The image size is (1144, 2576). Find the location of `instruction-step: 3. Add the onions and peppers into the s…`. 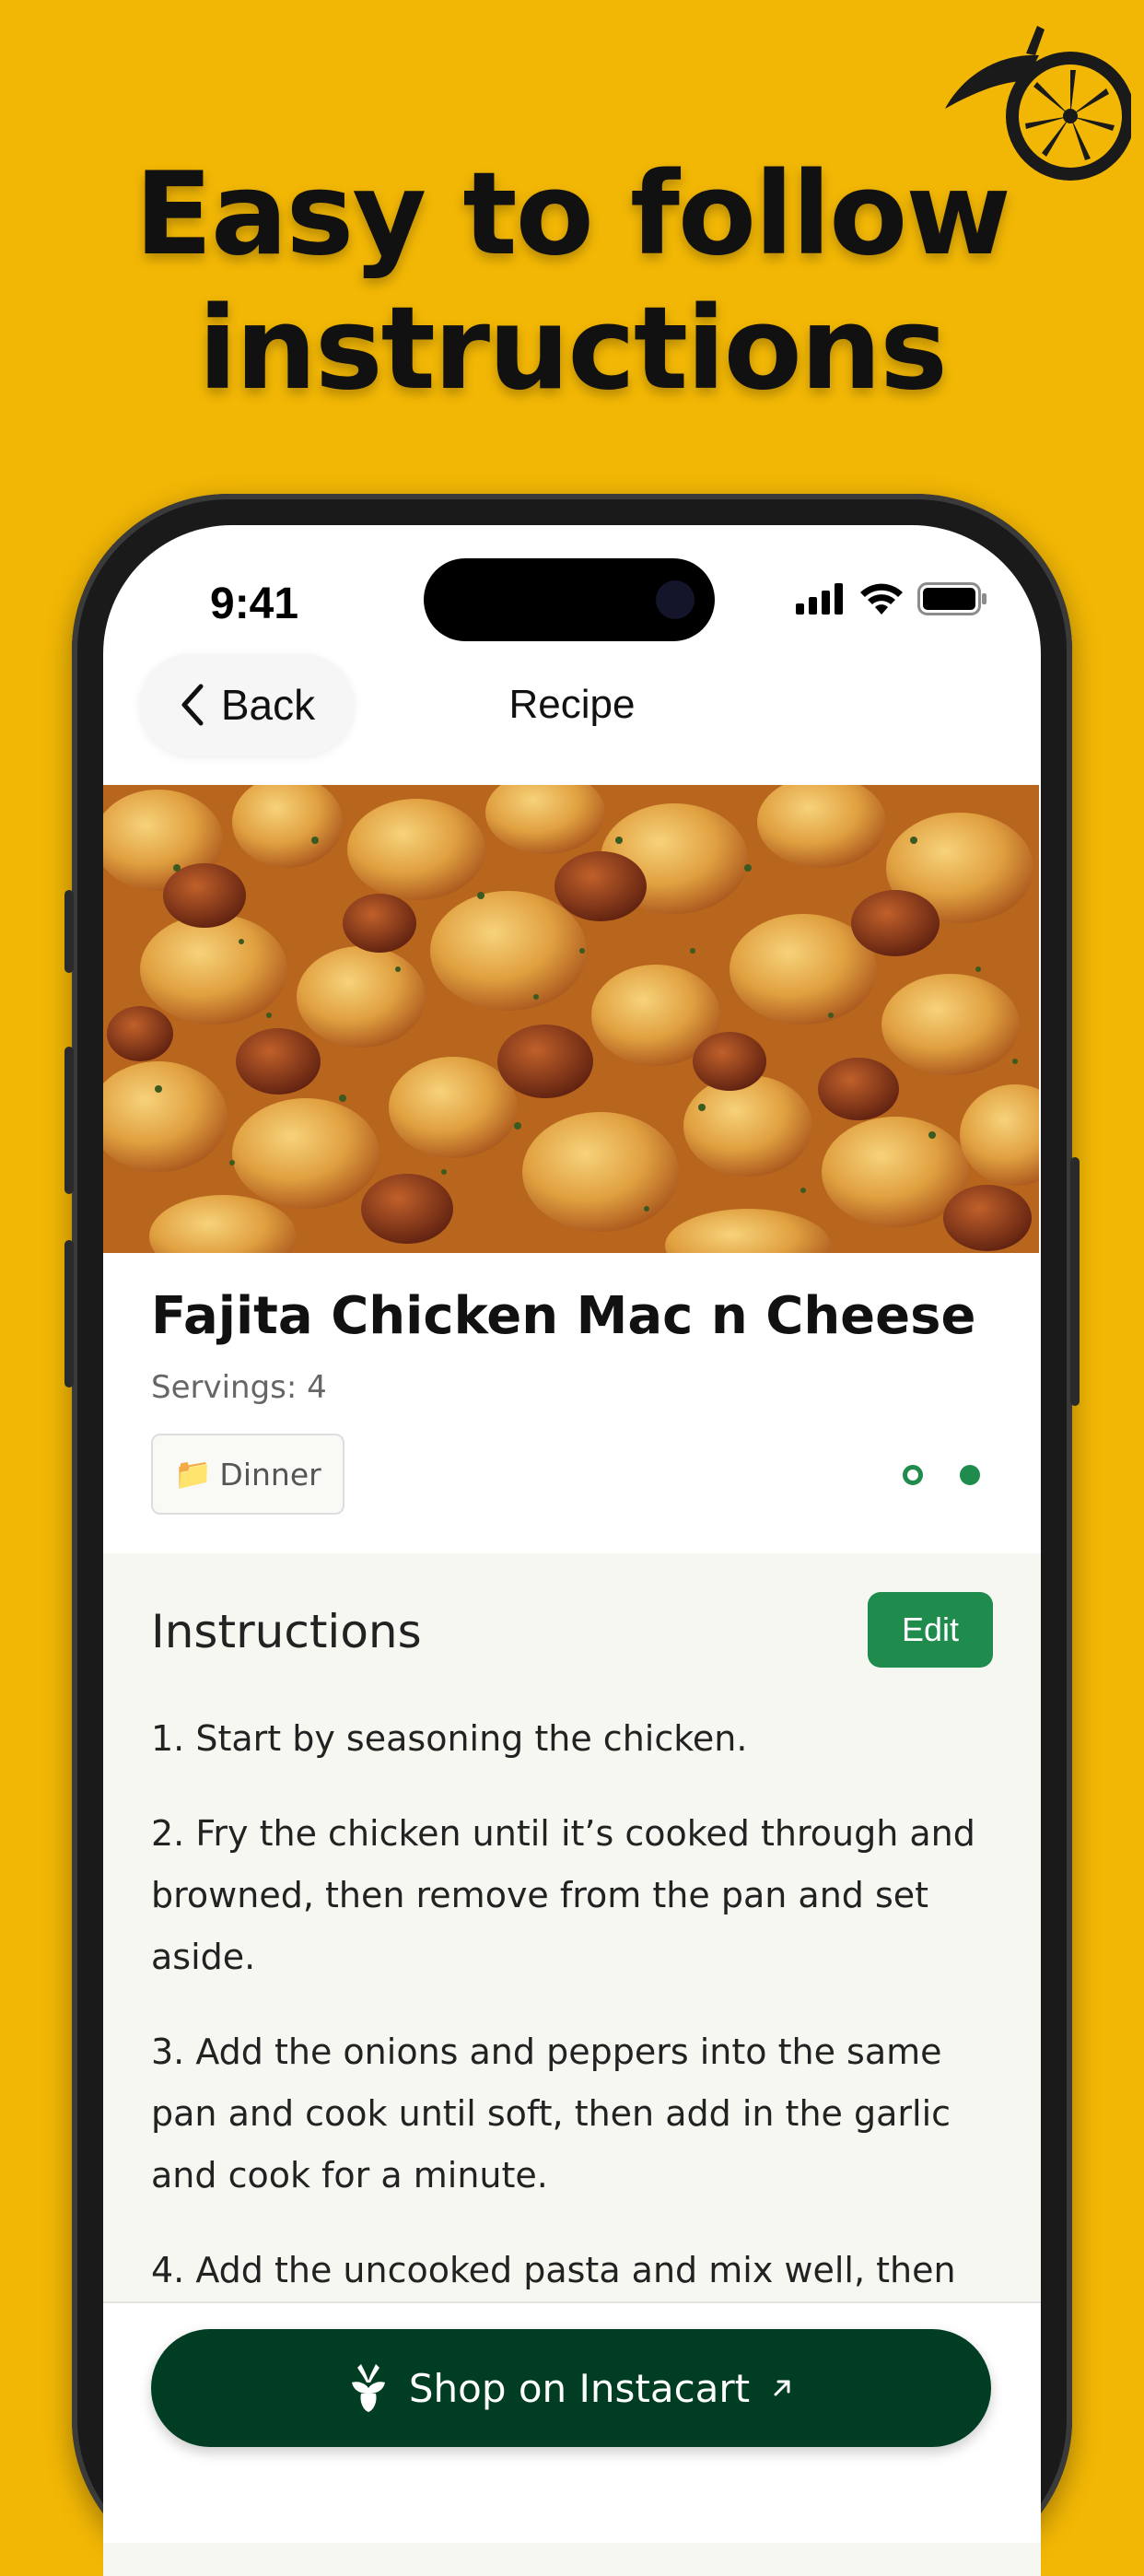

instruction-step: 3. Add the onions and peppers into the s… is located at coordinates (551, 2113).